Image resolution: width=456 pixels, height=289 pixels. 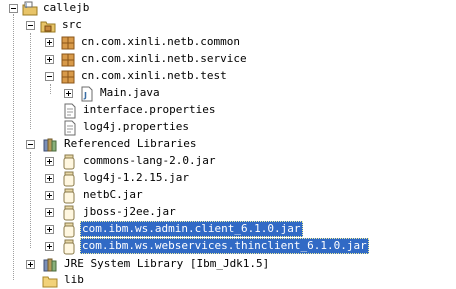 I want to click on tree-item-label: callejb, so click(x=66, y=7).